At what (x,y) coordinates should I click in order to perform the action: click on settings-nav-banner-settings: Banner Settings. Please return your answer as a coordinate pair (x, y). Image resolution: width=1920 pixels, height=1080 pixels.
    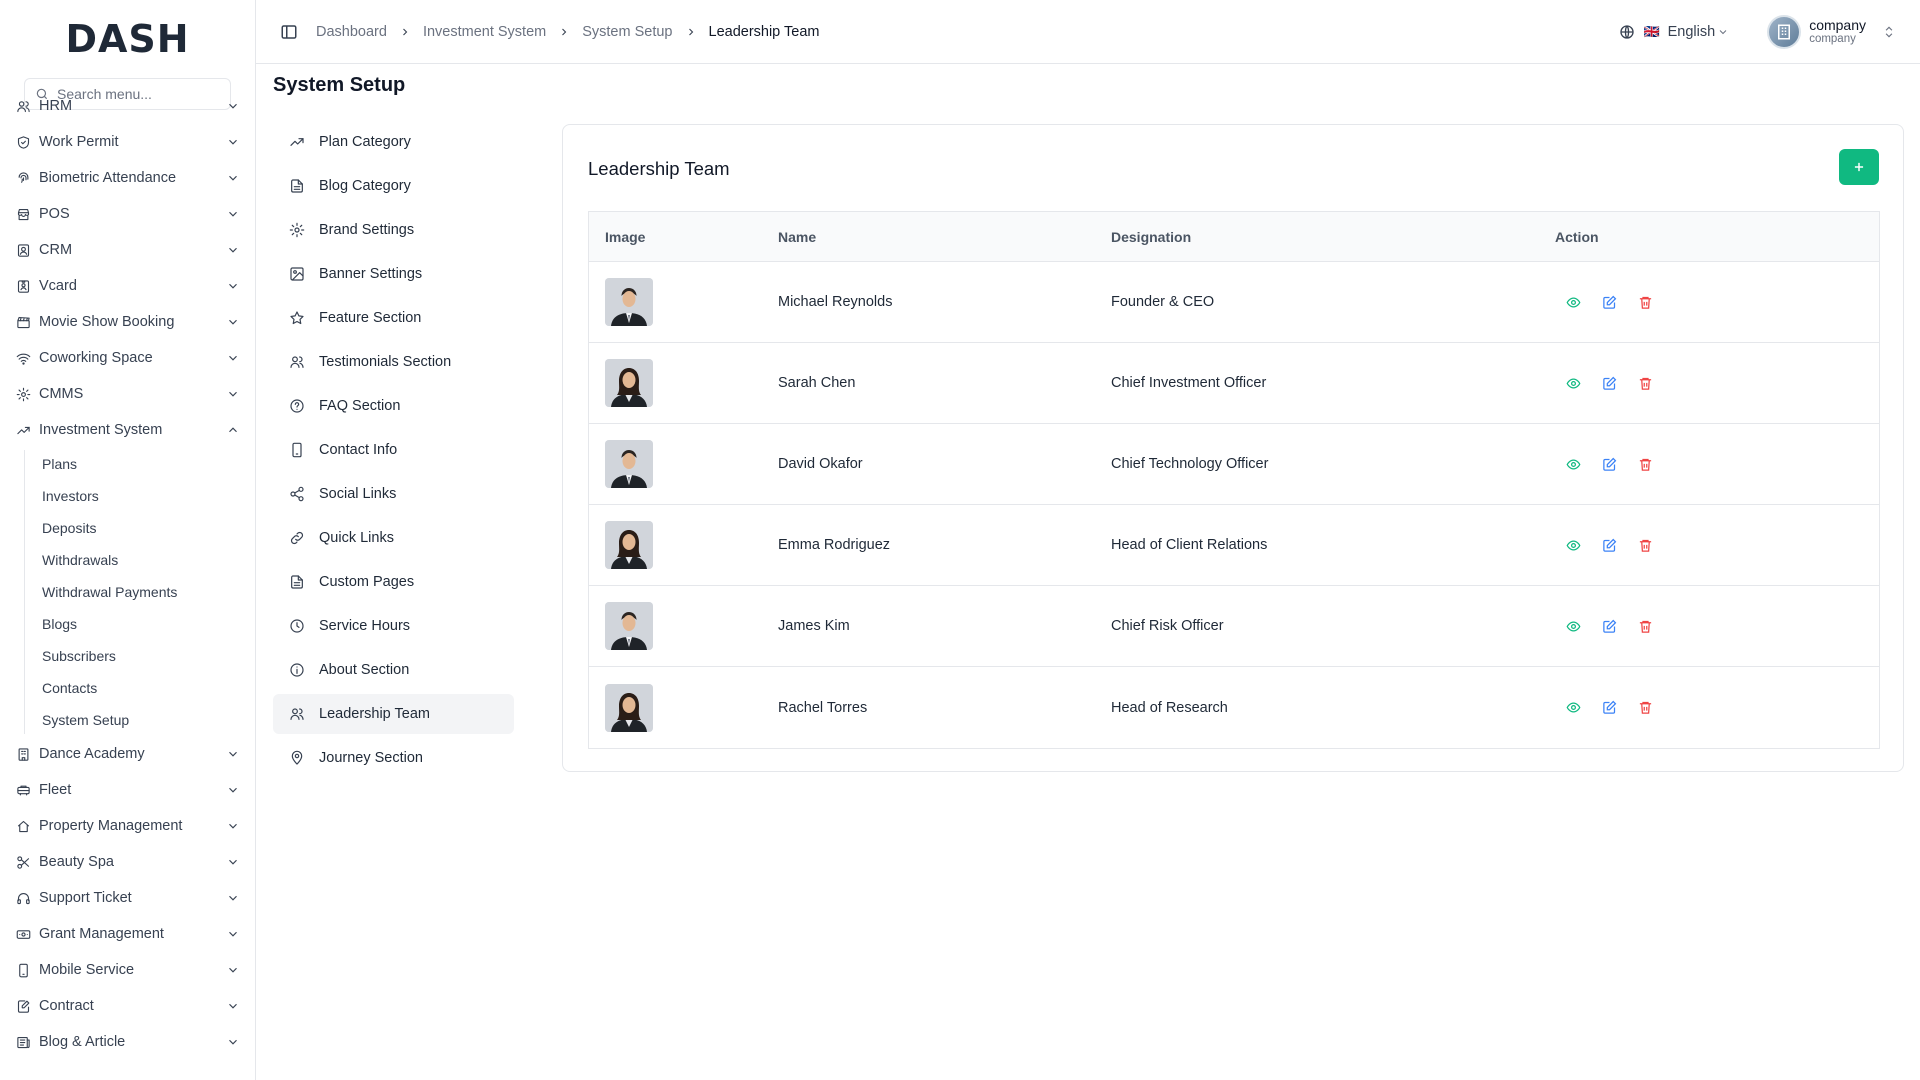
    Looking at the image, I should click on (393, 274).